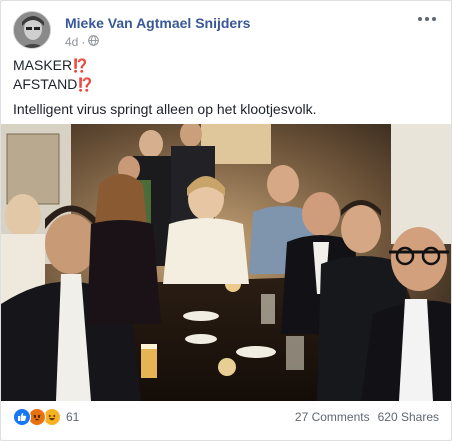 Image resolution: width=452 pixels, height=441 pixels. What do you see at coordinates (46, 417) in the screenshot?
I see `reactions-summary: 61` at bounding box center [46, 417].